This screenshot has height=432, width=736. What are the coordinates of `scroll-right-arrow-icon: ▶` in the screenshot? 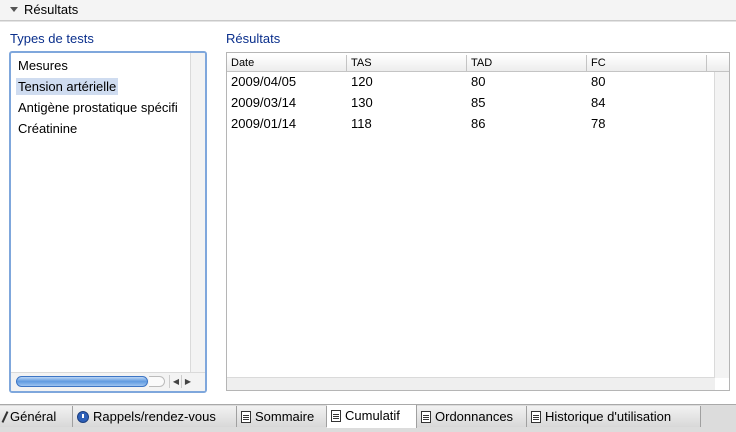 It's located at (187, 381).